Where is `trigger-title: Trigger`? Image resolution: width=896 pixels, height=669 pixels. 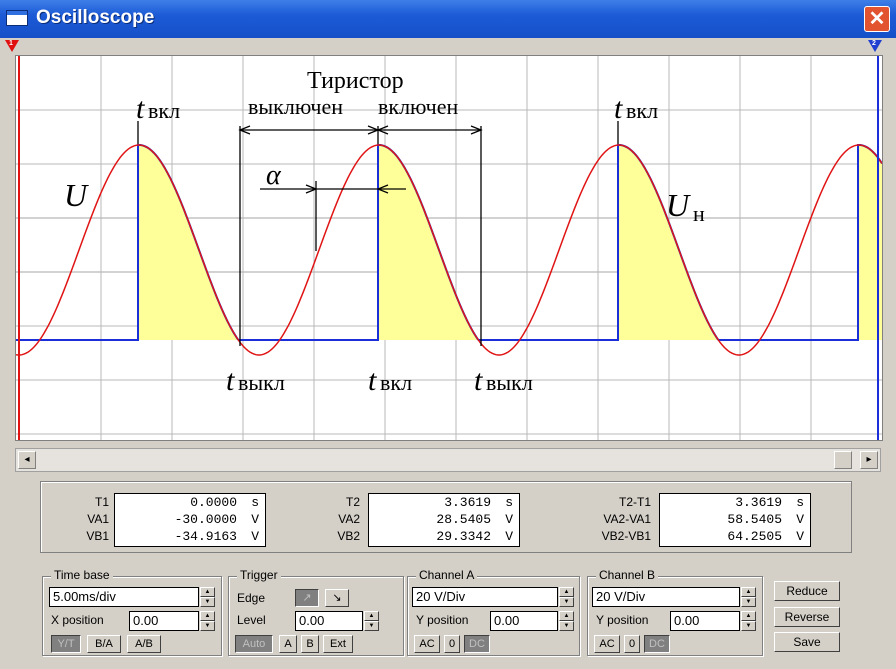
trigger-title: Trigger is located at coordinates (259, 575).